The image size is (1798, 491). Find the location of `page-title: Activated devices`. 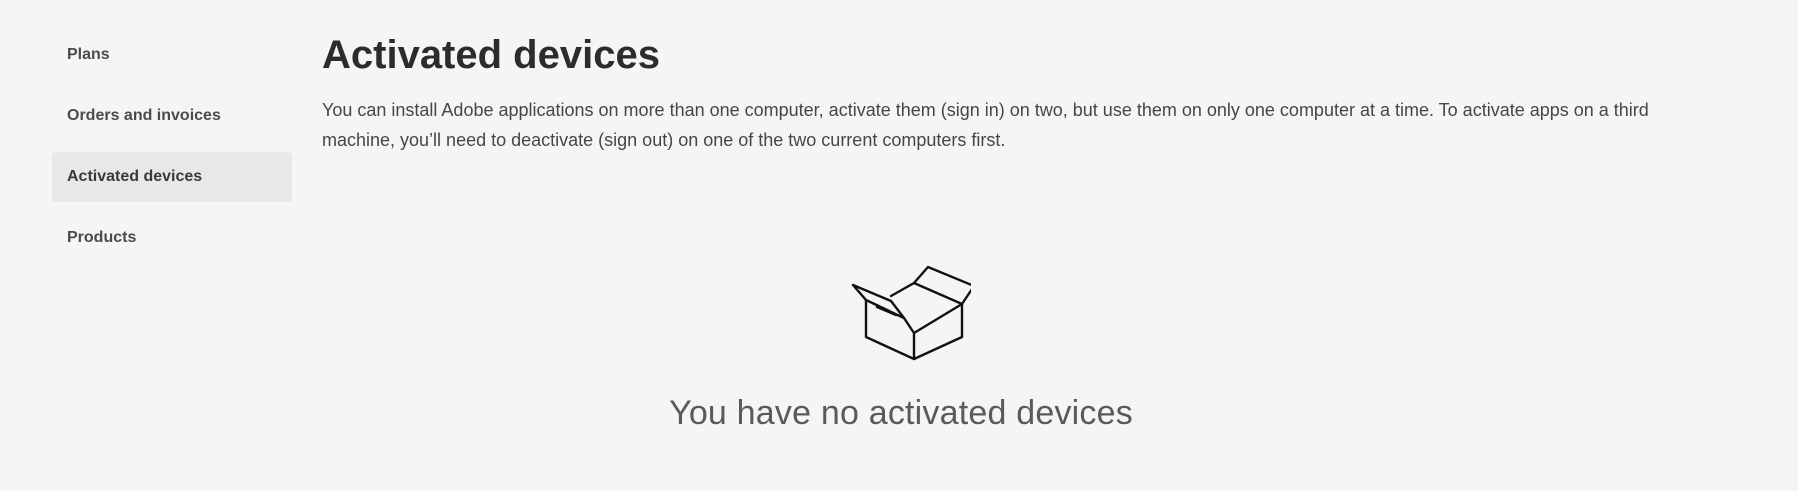

page-title: Activated devices is located at coordinates (491, 55).